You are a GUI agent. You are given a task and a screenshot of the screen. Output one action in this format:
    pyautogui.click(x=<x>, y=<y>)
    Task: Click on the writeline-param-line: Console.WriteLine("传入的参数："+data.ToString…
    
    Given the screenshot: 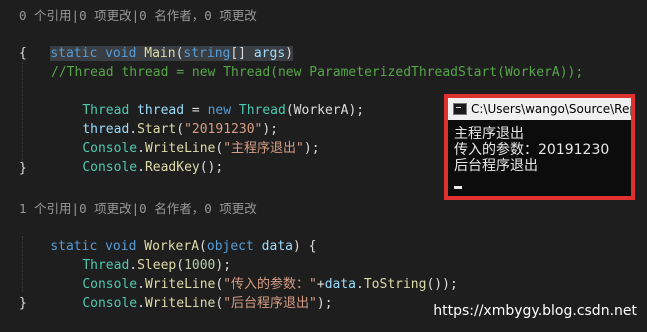 What is the action you would take?
    pyautogui.click(x=254, y=274)
    